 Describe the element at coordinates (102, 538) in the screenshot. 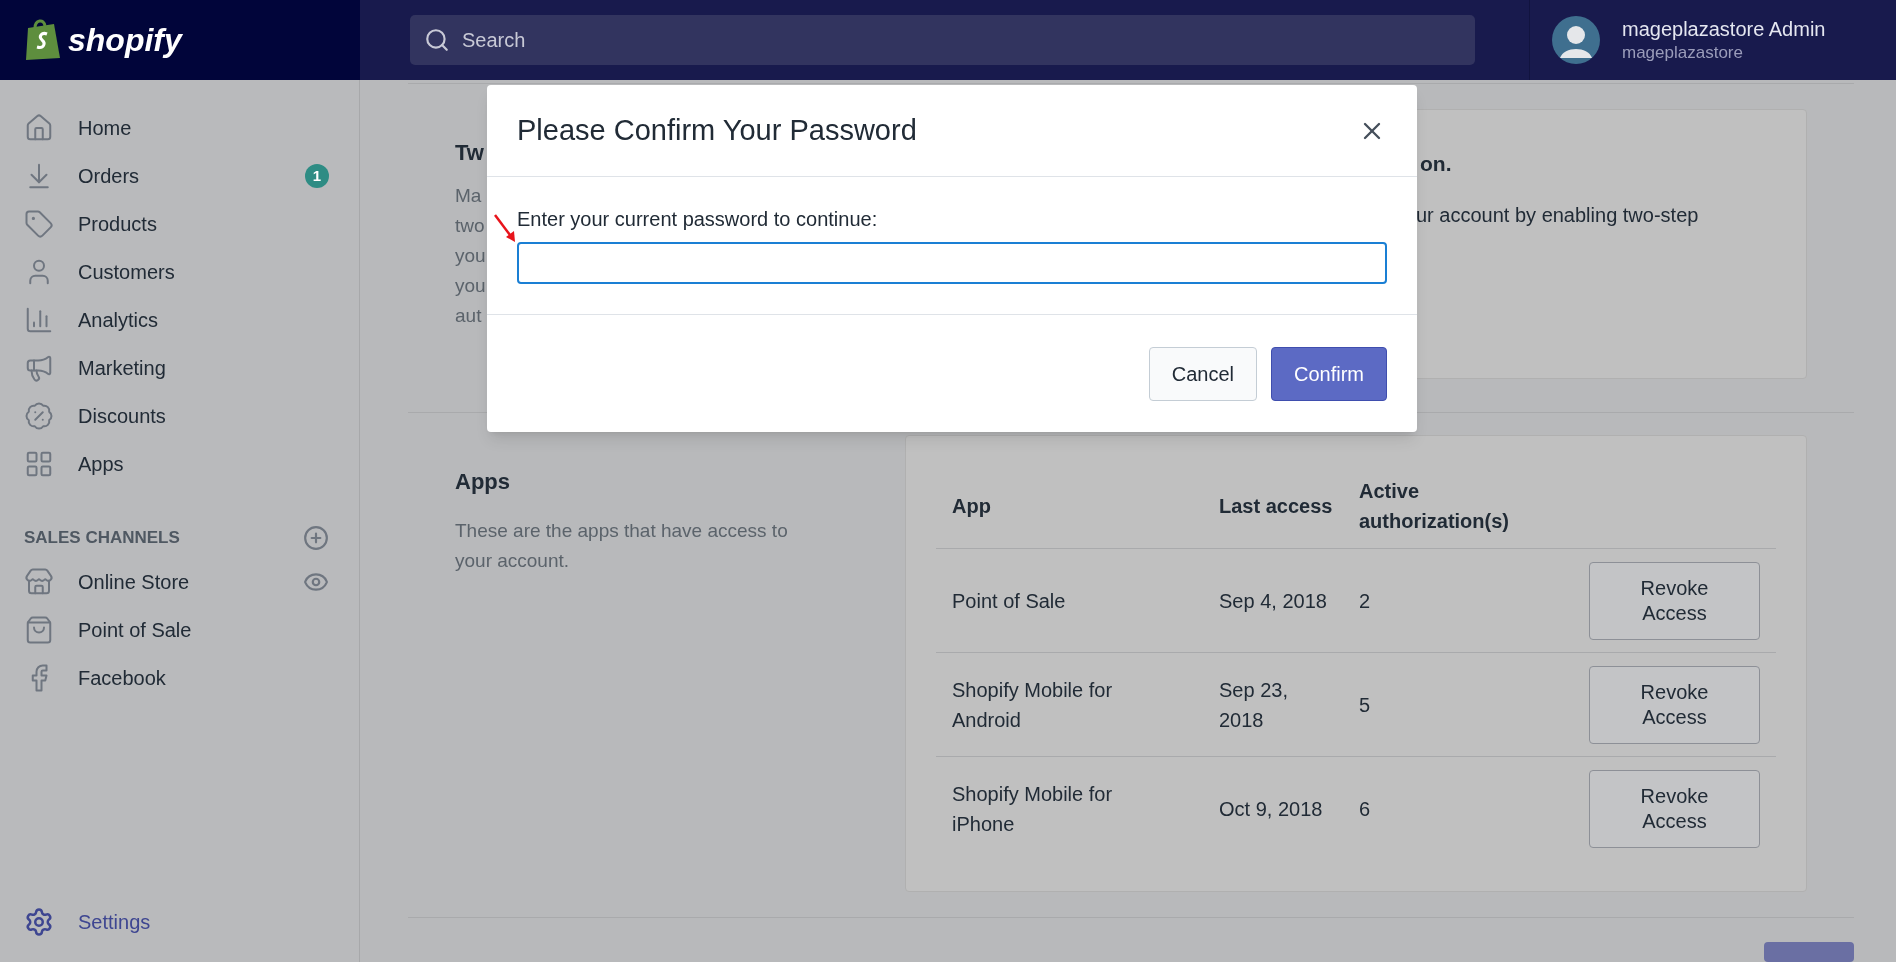

I see `section-heading: SALES CHANNELS` at that location.